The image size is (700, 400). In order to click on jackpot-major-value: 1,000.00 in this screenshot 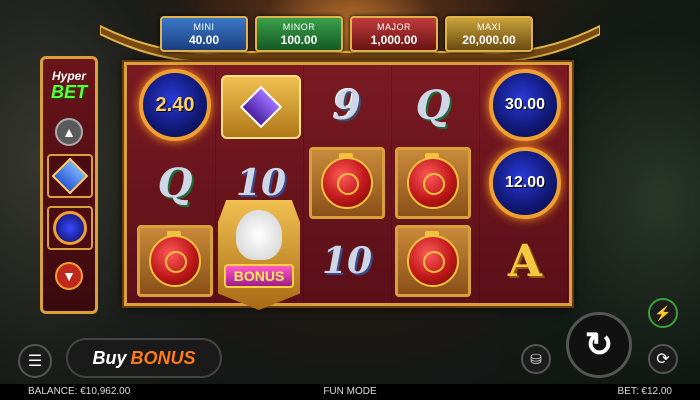, I will do `click(394, 40)`.